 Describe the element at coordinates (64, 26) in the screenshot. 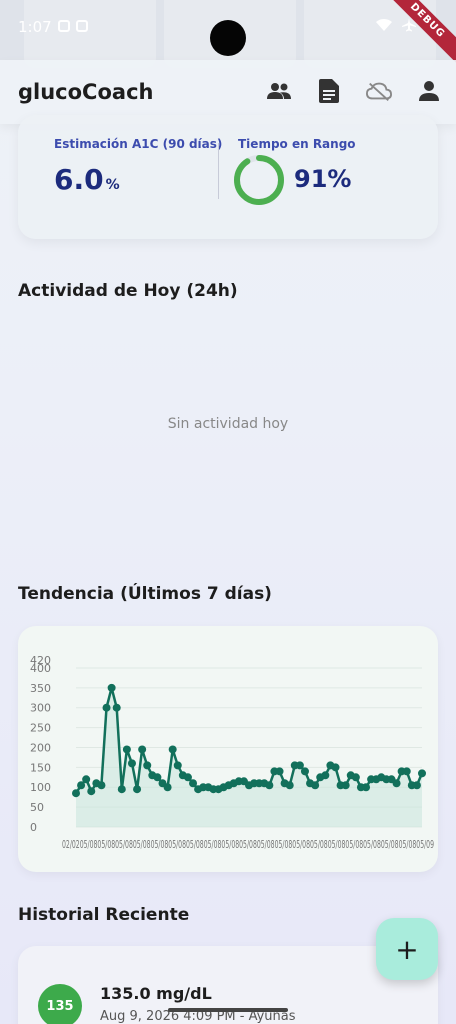

I see `shield-icon` at that location.